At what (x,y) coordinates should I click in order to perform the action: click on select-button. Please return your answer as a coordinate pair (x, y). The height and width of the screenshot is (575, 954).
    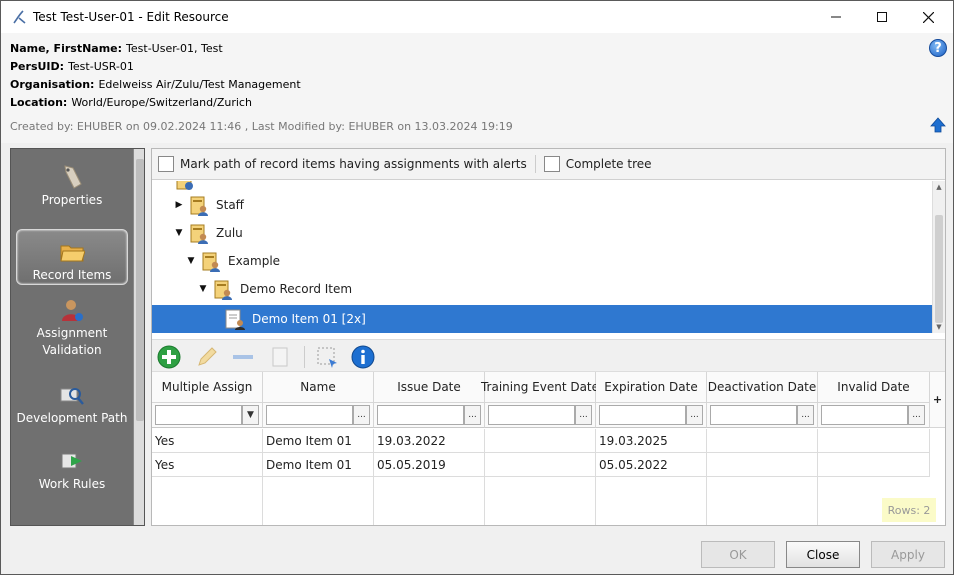
    Looking at the image, I should click on (327, 357).